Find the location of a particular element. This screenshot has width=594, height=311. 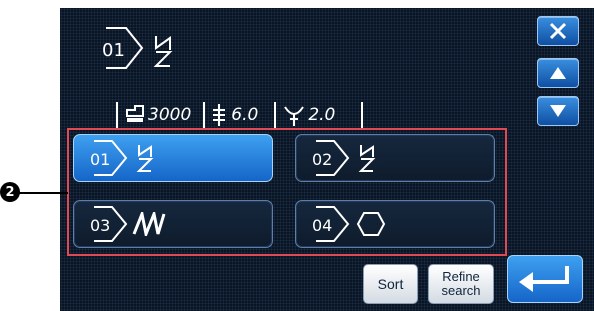

enter-icon is located at coordinates (544, 279).